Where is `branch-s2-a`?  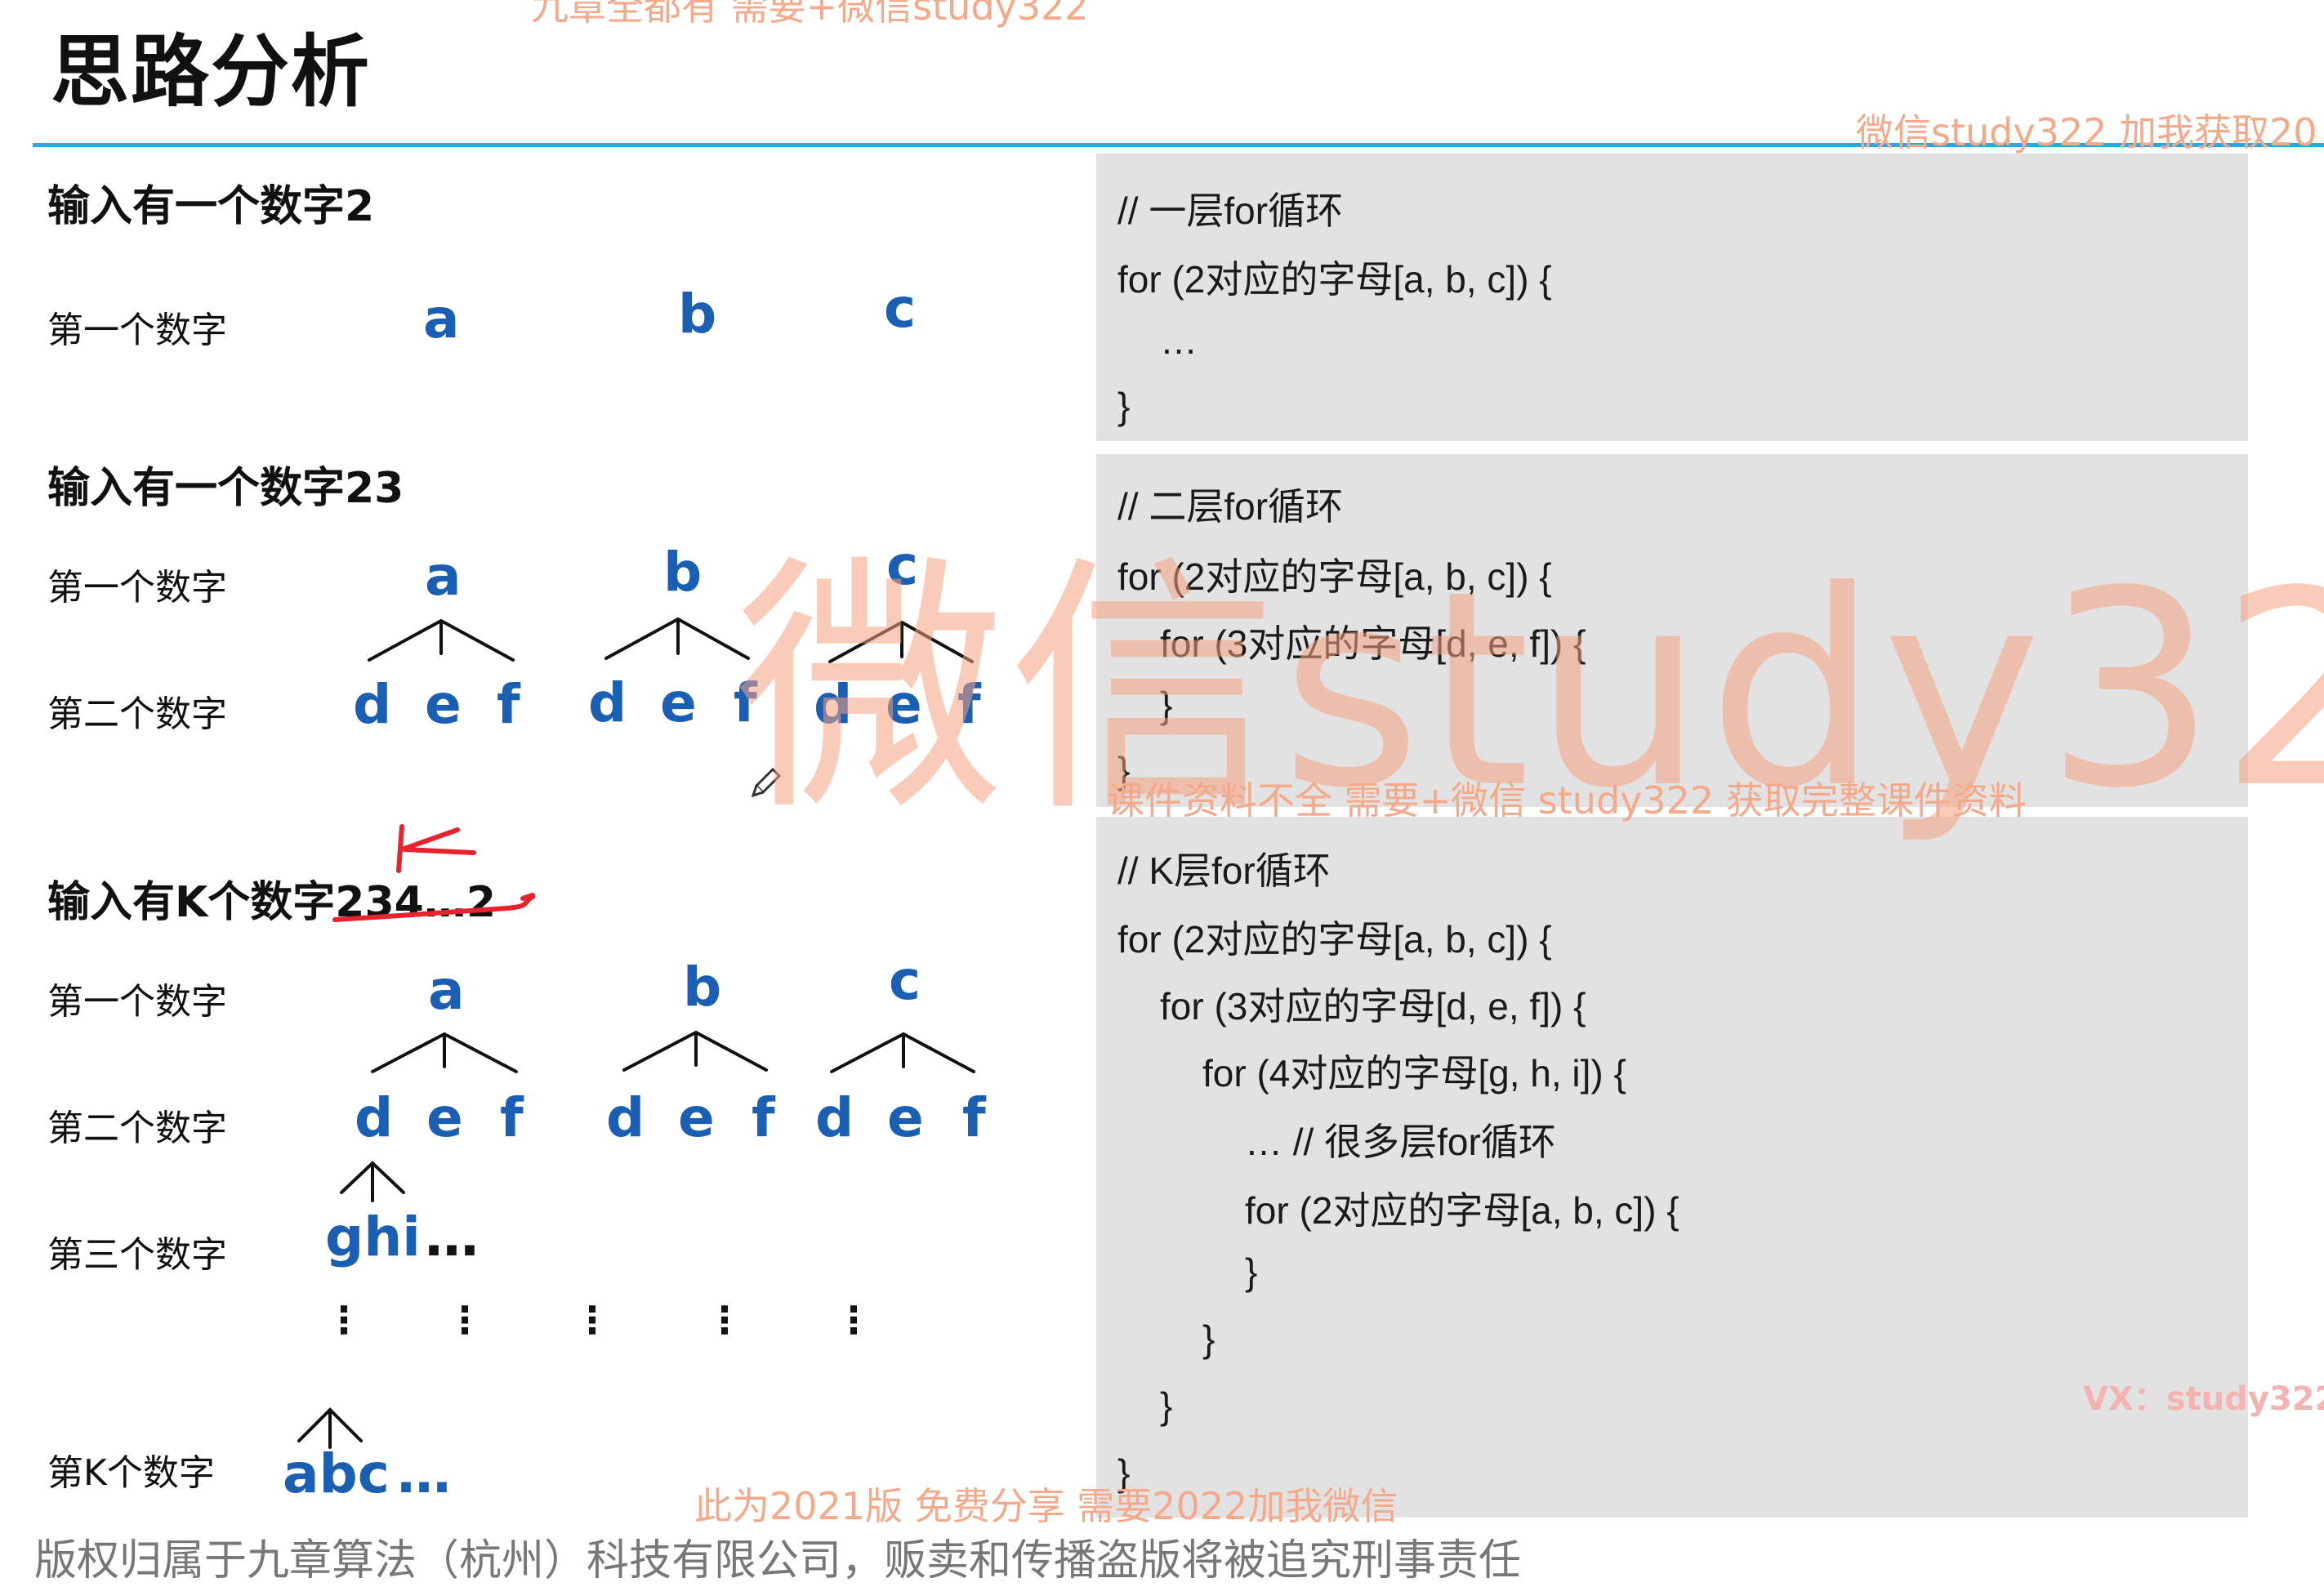
branch-s2-a is located at coordinates (441, 640).